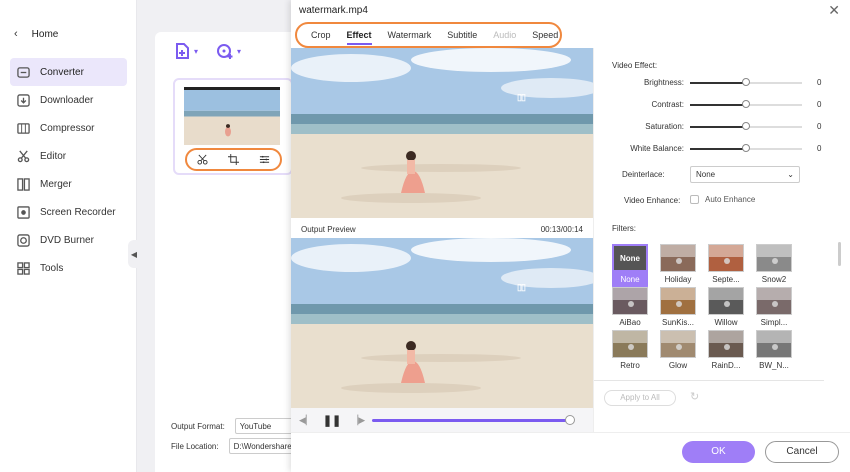 This screenshot has width=850, height=472. Describe the element at coordinates (78, 212) in the screenshot. I see `sidebar-item-label: Screen Recorder` at that location.